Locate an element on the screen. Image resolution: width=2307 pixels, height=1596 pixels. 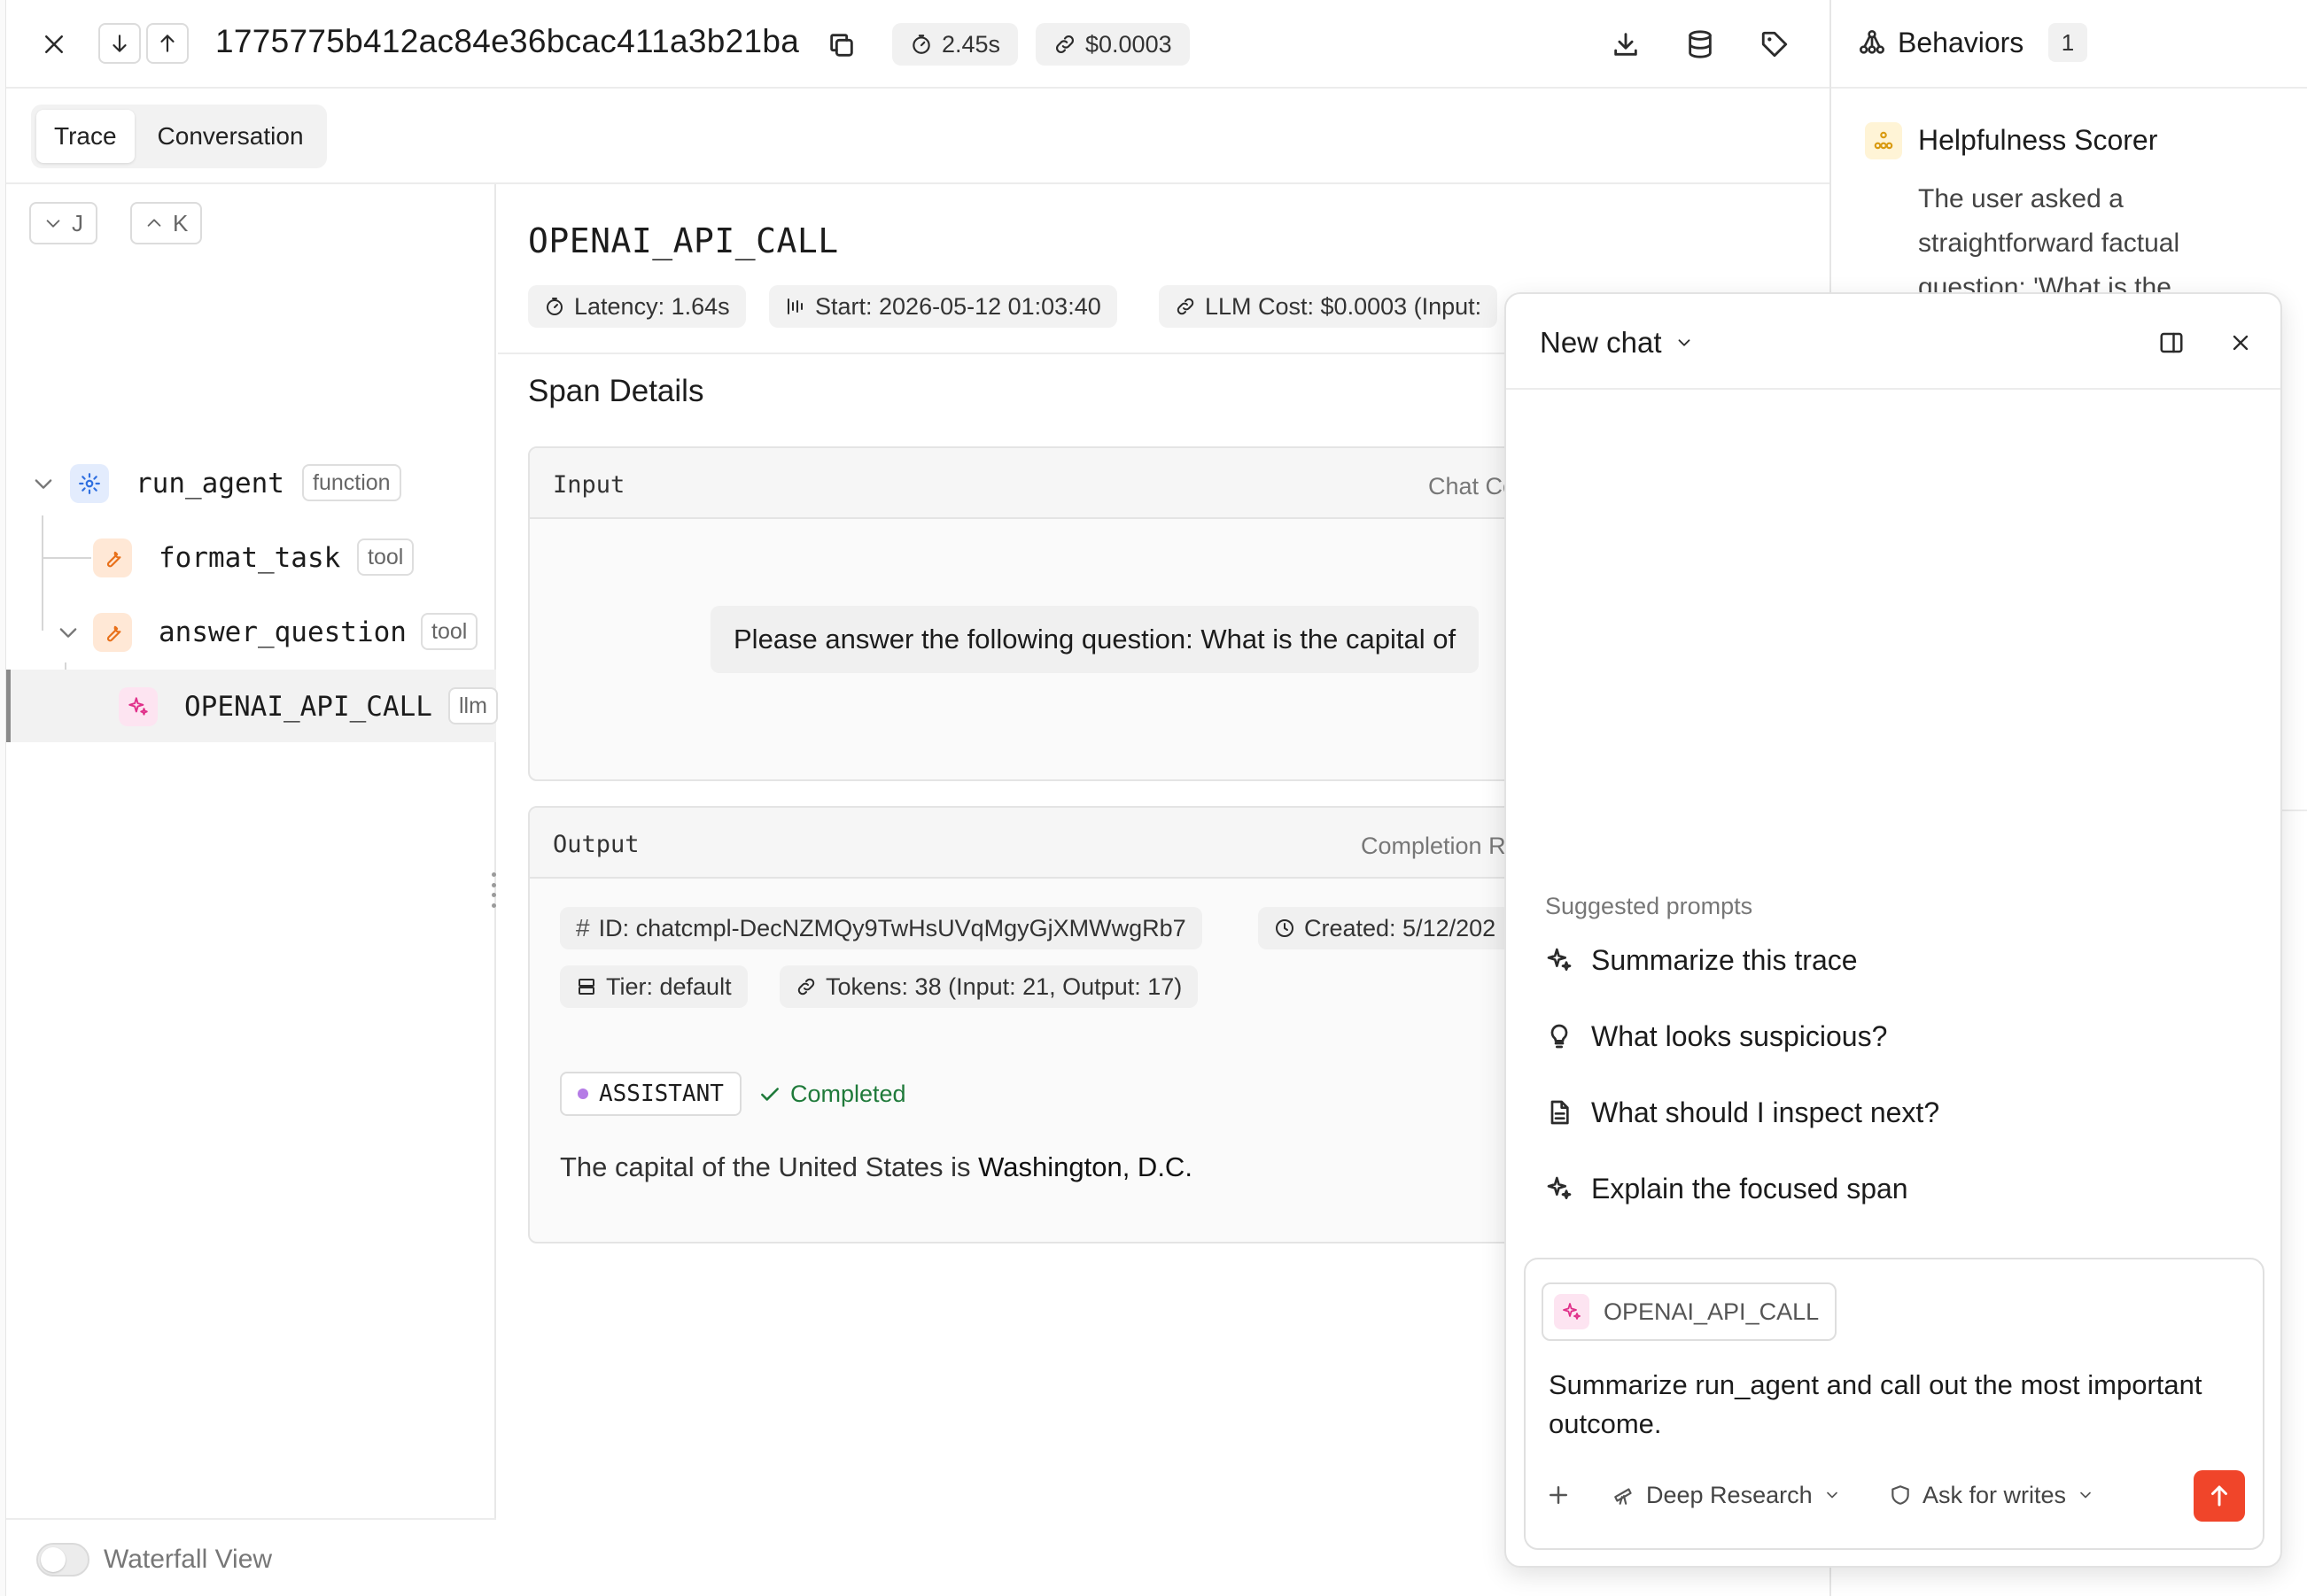
created-chip: Created: 5/12/202 is located at coordinates (1385, 928).